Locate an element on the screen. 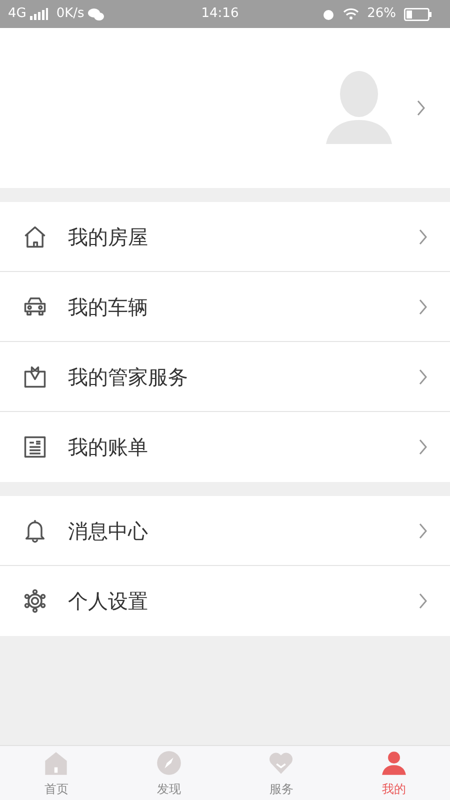 The width and height of the screenshot is (450, 800). gear-icon is located at coordinates (35, 601).